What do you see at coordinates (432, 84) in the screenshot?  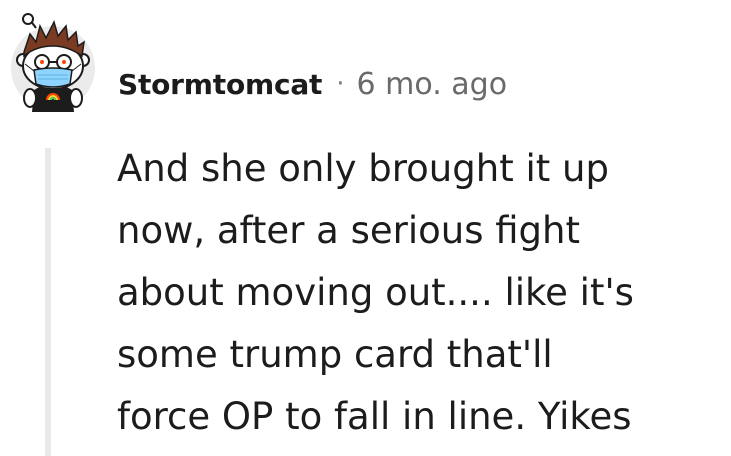 I see `comment-timestamp: 6 mo. ago` at bounding box center [432, 84].